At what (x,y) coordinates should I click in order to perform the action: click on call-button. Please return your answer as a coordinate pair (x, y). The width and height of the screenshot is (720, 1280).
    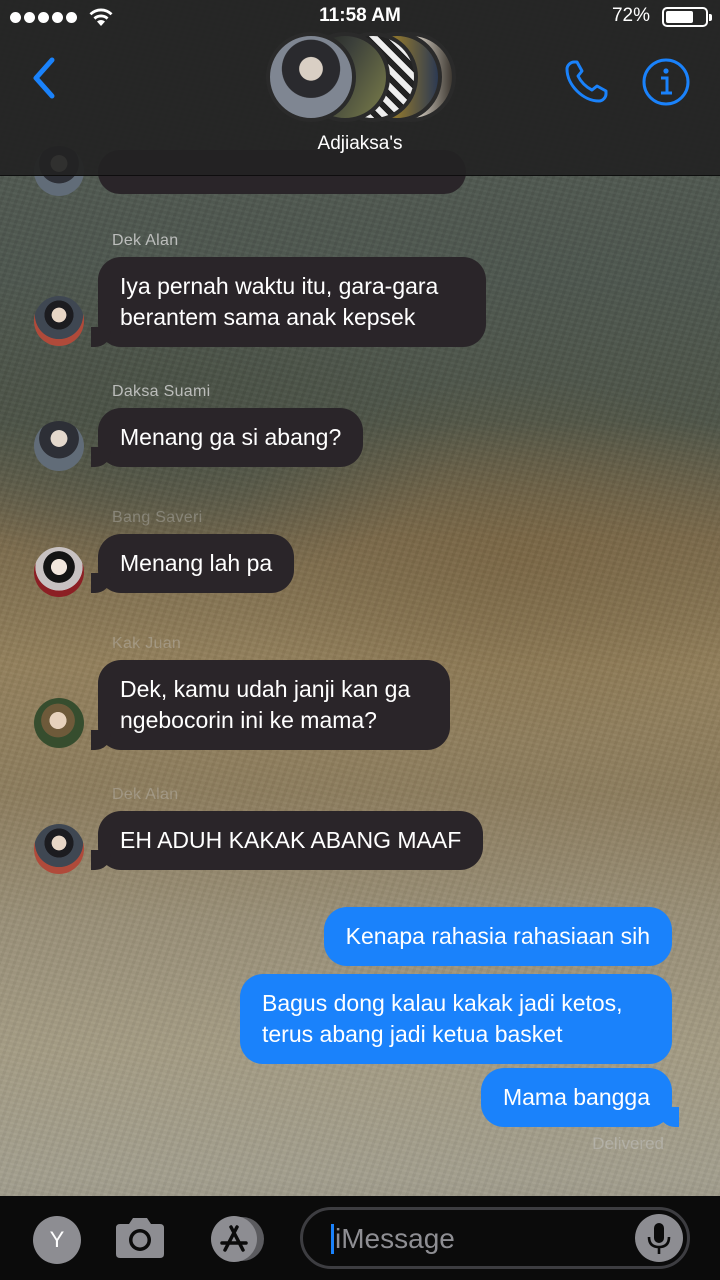
    Looking at the image, I should click on (587, 81).